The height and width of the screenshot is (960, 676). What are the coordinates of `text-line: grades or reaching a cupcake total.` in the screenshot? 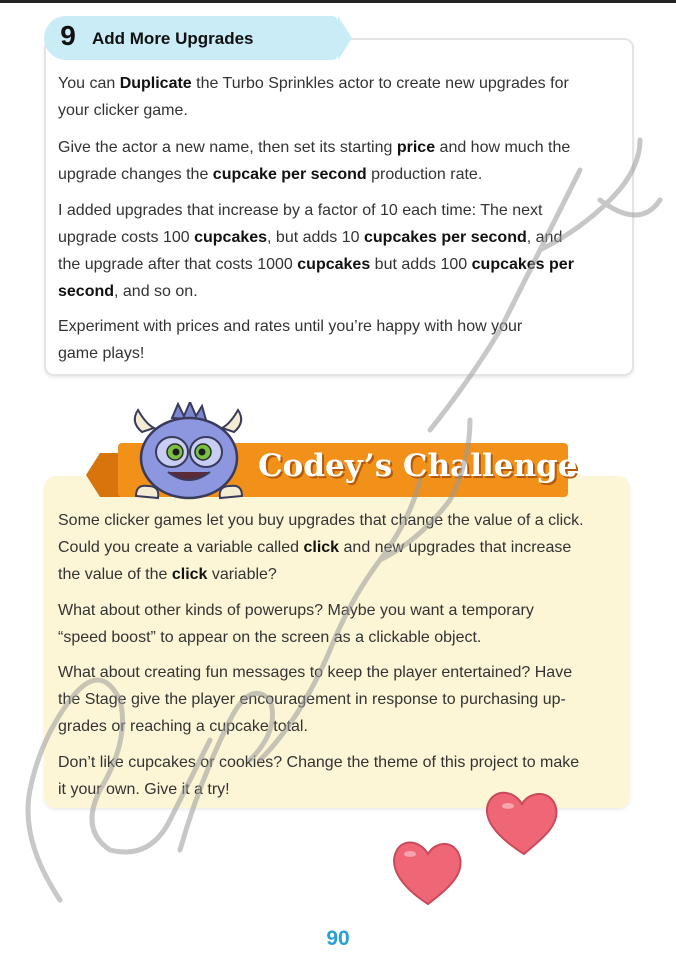 It's located at (341, 726).